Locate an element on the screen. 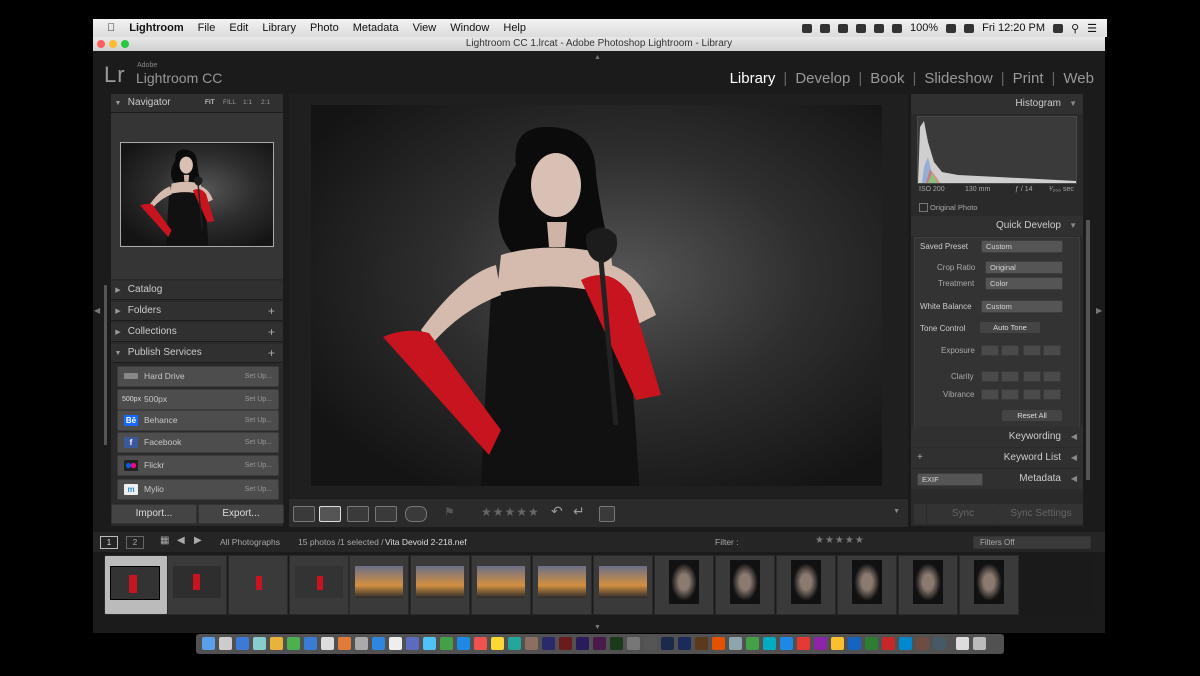 The image size is (1200, 676). back-arrow-icon: ◀ is located at coordinates (181, 540).